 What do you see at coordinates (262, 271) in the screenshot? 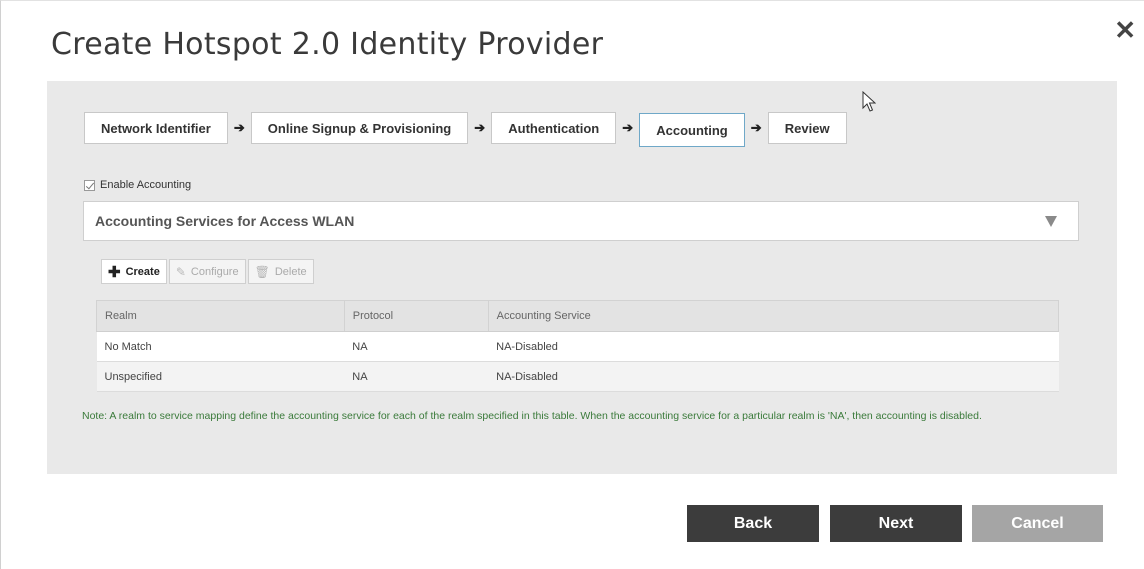
I see `trash-icon: 🗑` at bounding box center [262, 271].